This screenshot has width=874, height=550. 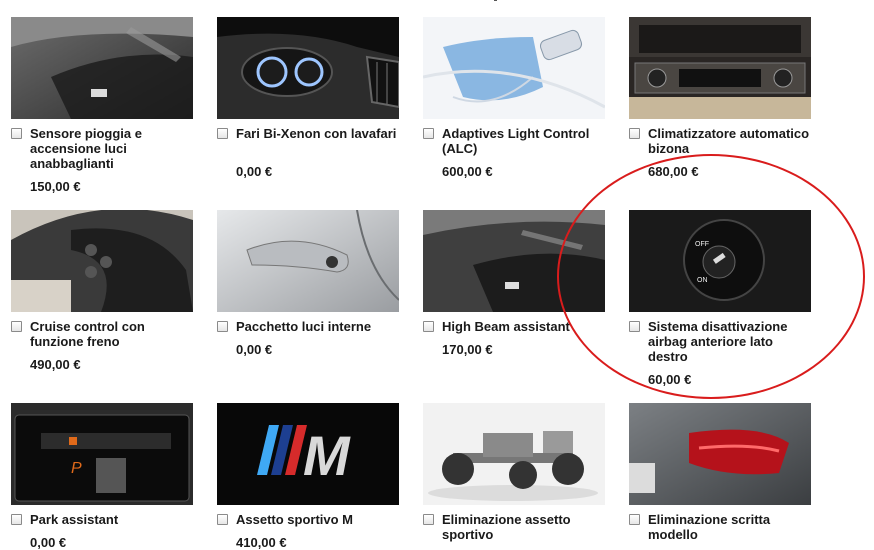 What do you see at coordinates (102, 68) in the screenshot?
I see `rain-sensor-mirror-image` at bounding box center [102, 68].